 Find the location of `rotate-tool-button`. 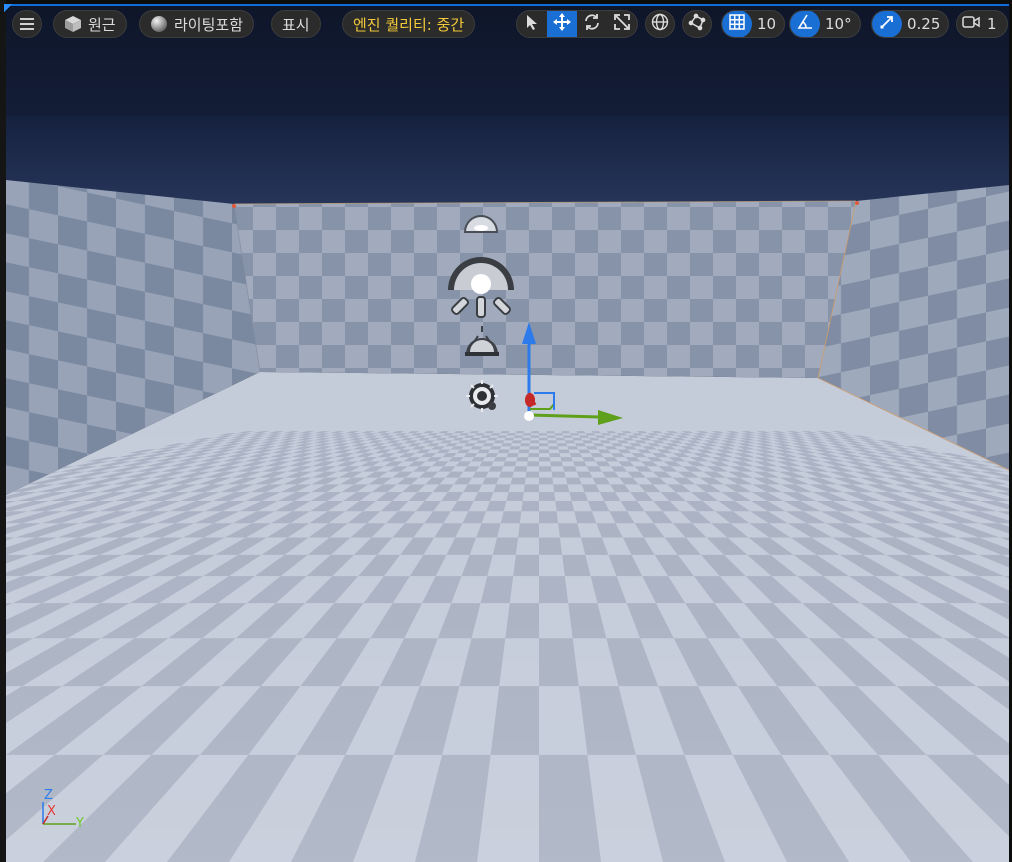

rotate-tool-button is located at coordinates (592, 24).